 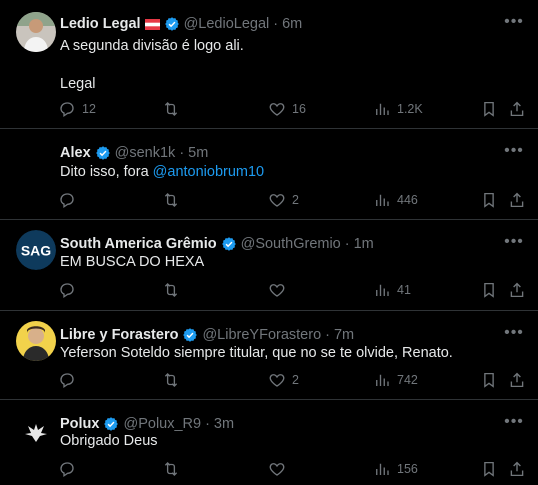 I want to click on like-count: 16, so click(x=299, y=109).